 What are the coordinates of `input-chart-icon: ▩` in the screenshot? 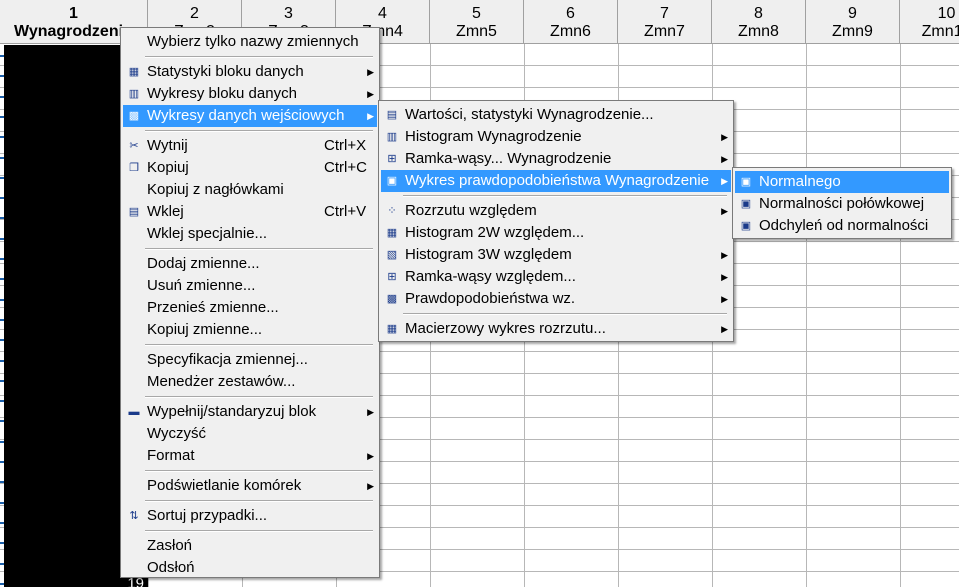 It's located at (134, 116).